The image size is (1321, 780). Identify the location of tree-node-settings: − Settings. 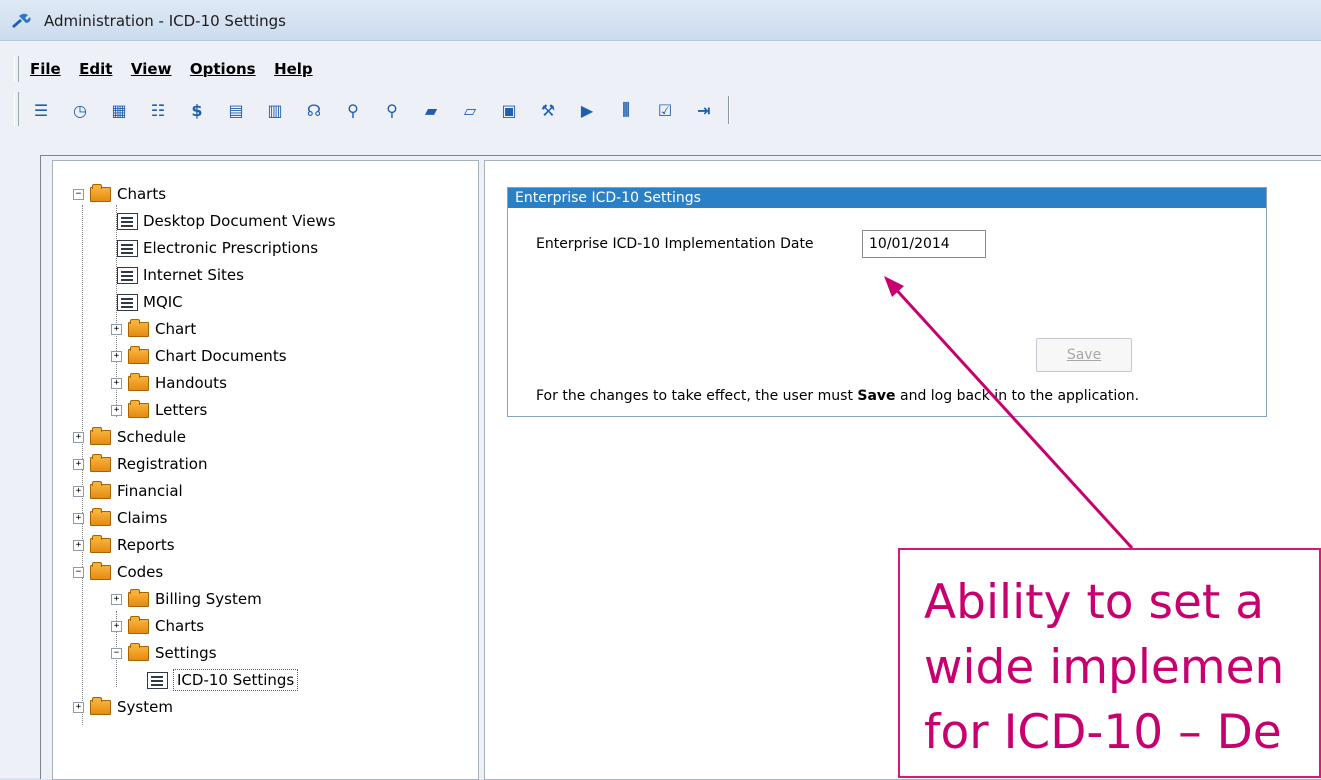
(164, 653).